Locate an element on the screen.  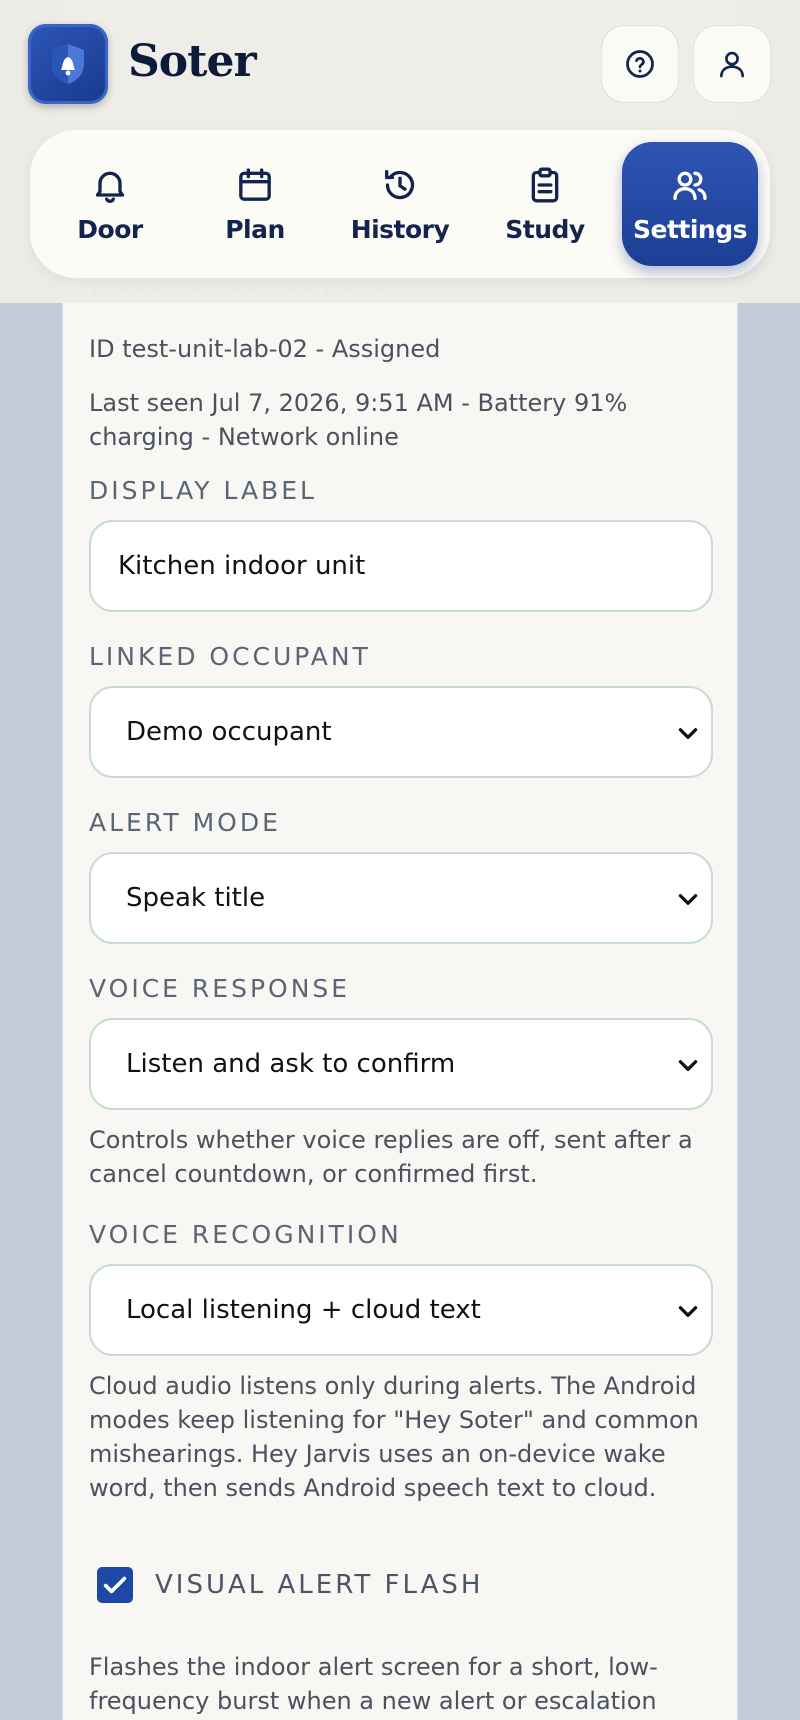
voice-response-select: Listen and ask to confirm is located at coordinates (401, 1064).